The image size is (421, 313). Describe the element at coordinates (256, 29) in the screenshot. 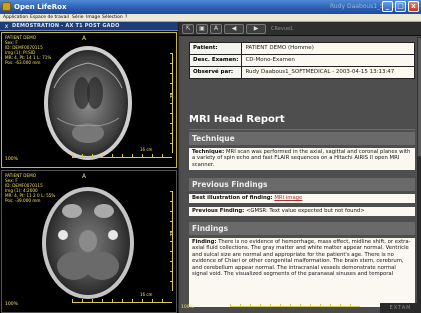

I see `next-button: ▶` at that location.